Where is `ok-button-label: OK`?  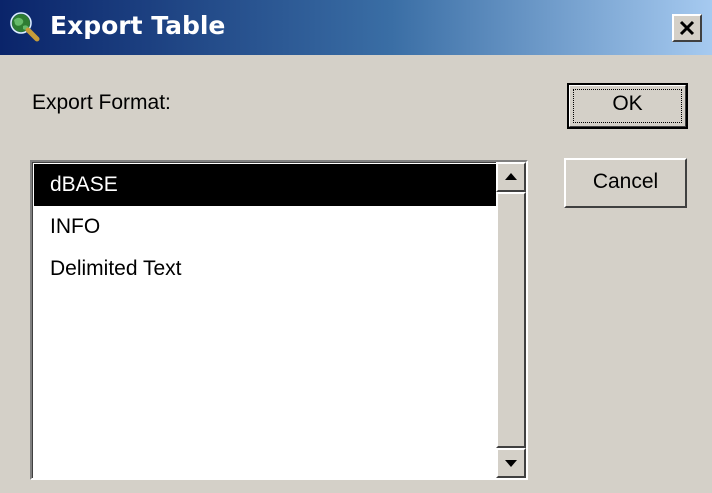
ok-button-label: OK is located at coordinates (627, 103).